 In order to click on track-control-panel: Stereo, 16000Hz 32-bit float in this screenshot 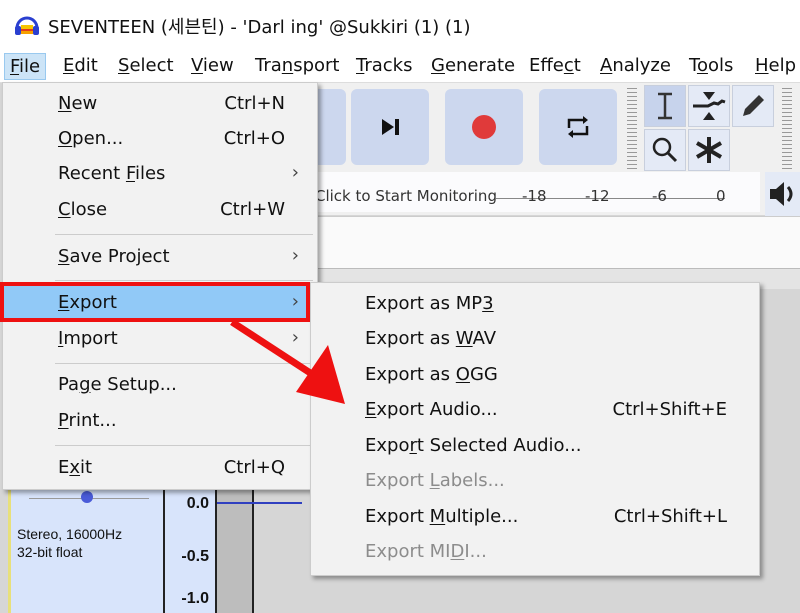, I will do `click(87, 546)`.